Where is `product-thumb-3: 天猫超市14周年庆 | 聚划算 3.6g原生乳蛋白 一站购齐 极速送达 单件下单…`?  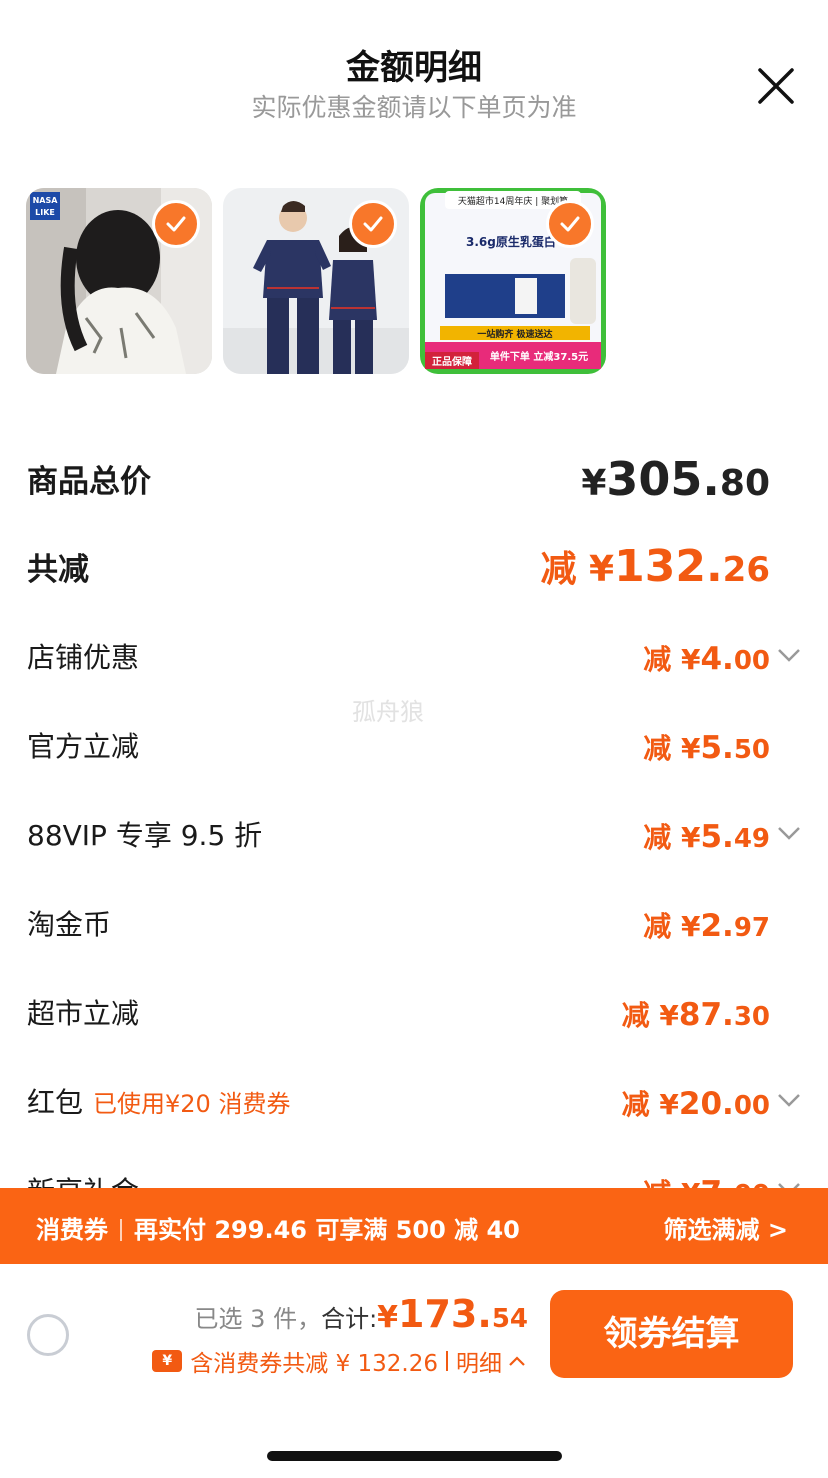 product-thumb-3: 天猫超市14周年庆 | 聚划算 3.6g原生乳蛋白 一站购齐 极速送达 单件下单… is located at coordinates (513, 281).